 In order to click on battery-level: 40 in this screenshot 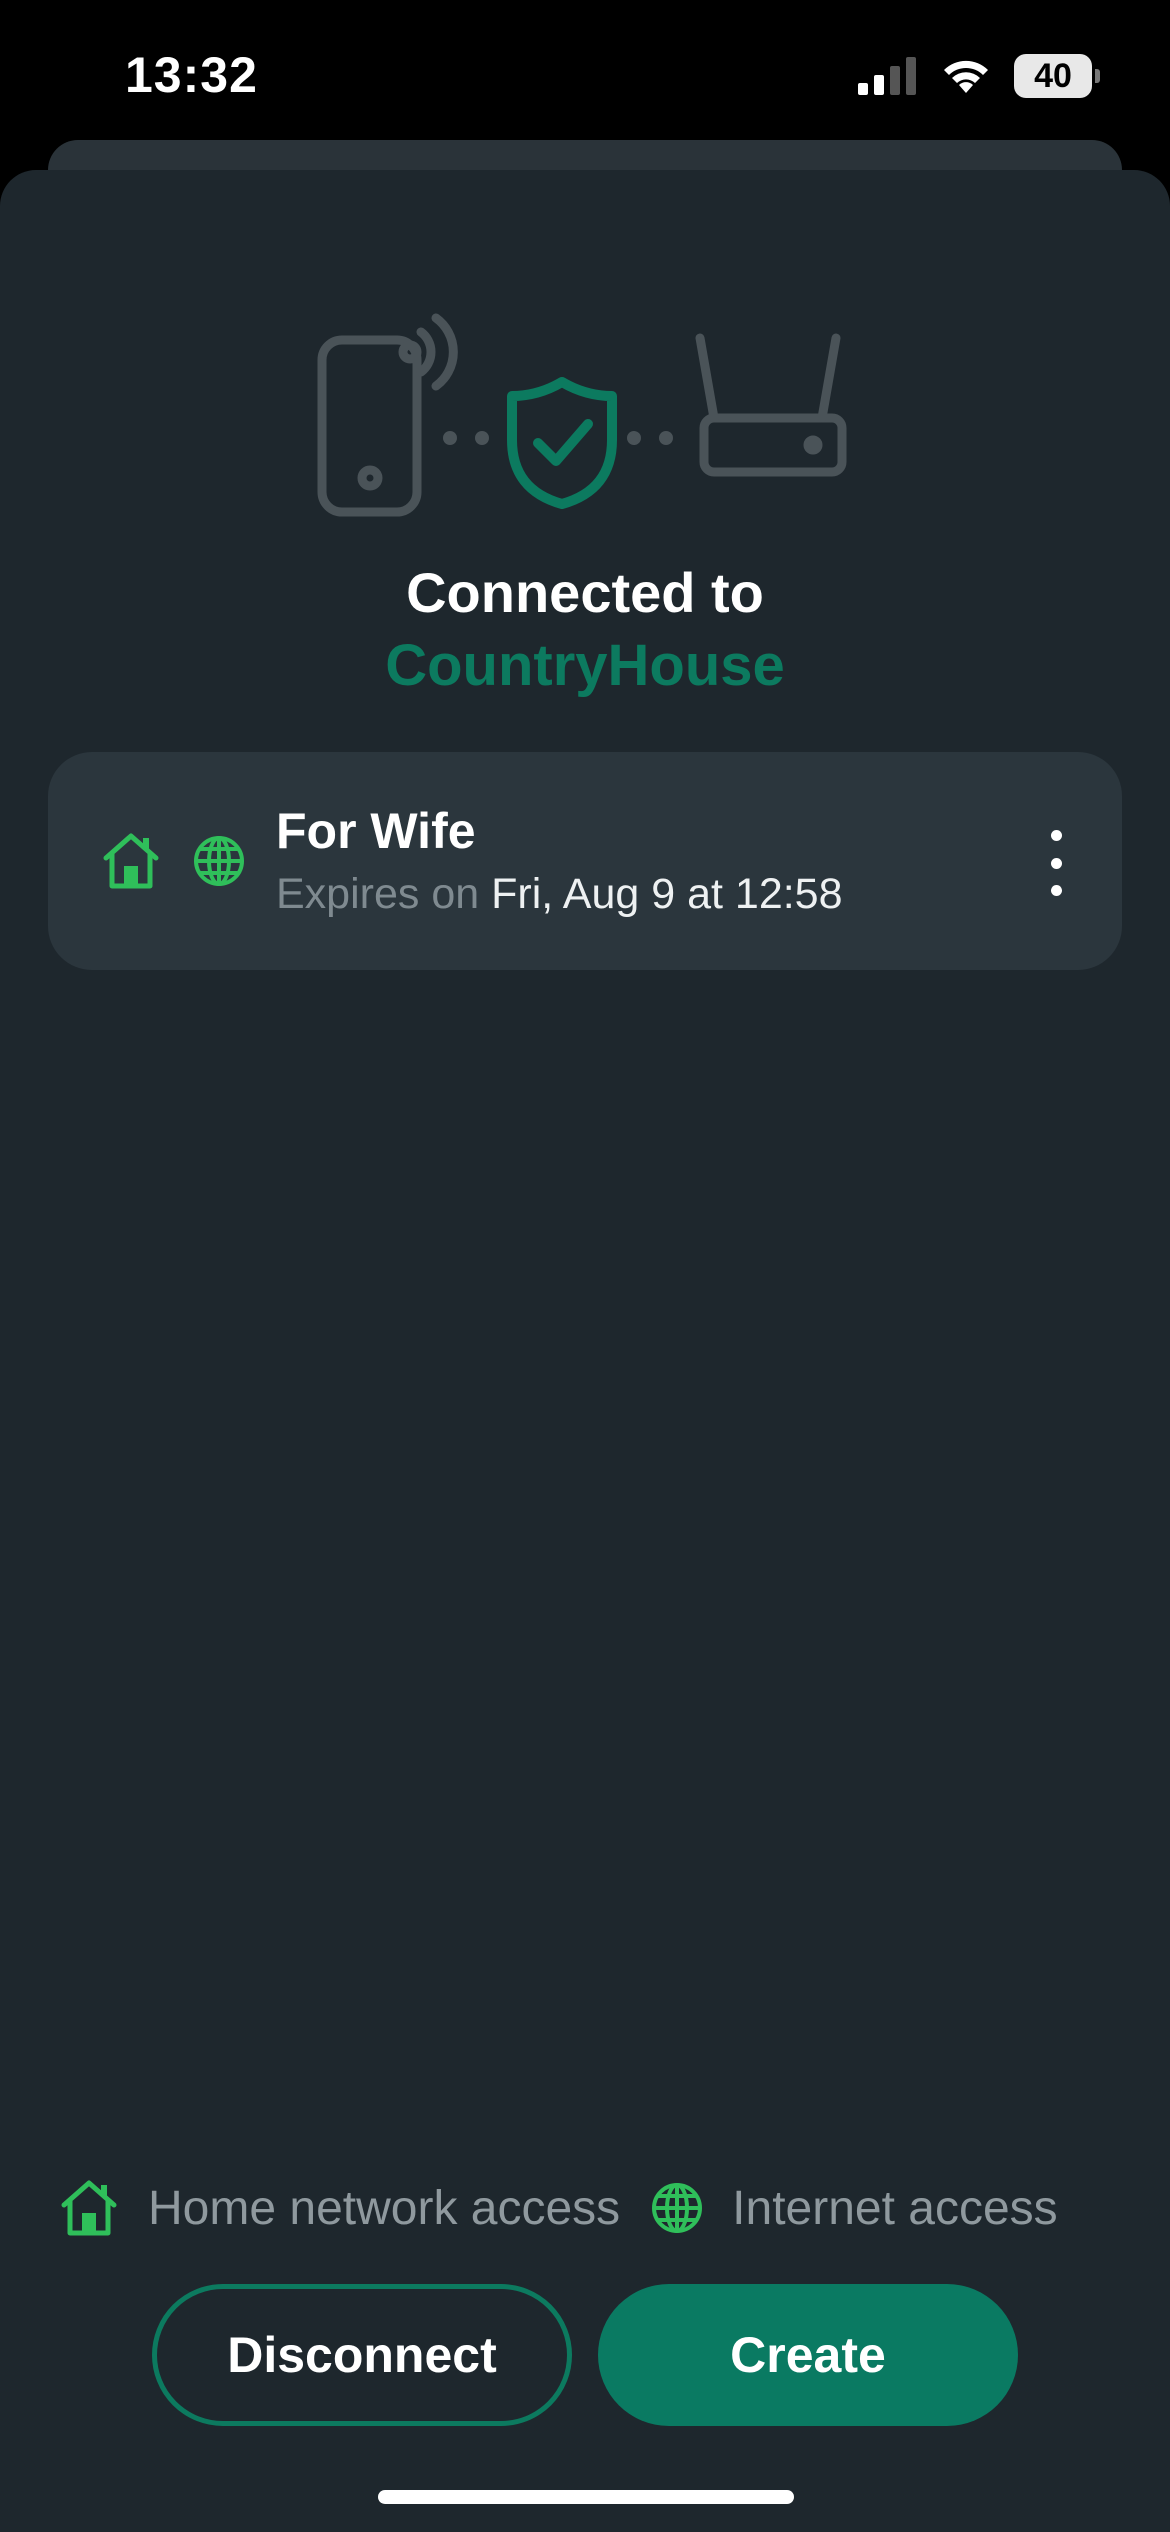, I will do `click(1053, 75)`.